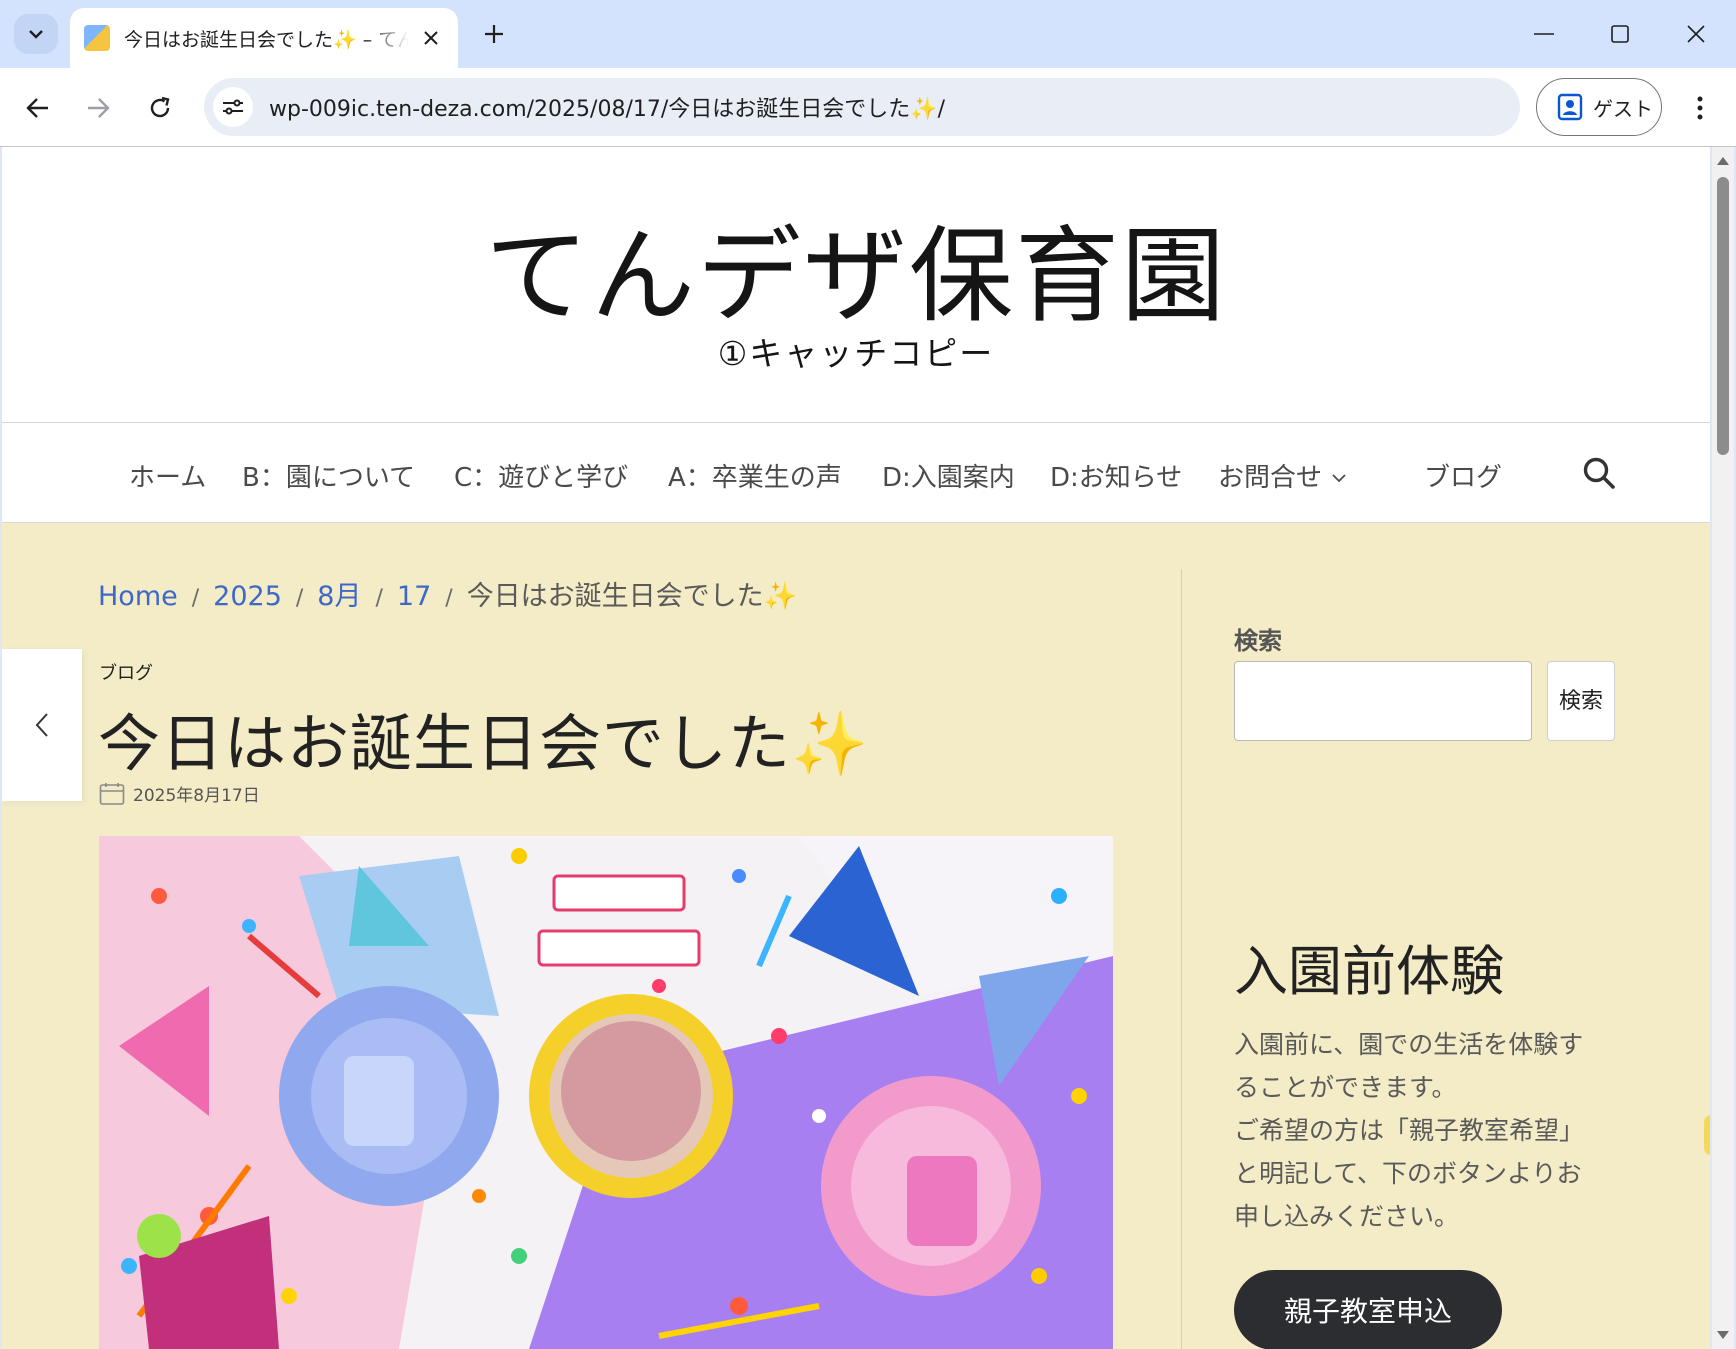 The width and height of the screenshot is (1736, 1349). Describe the element at coordinates (755, 475) in the screenshot. I see `nav-item-alumni: A：卒業生の声` at that location.